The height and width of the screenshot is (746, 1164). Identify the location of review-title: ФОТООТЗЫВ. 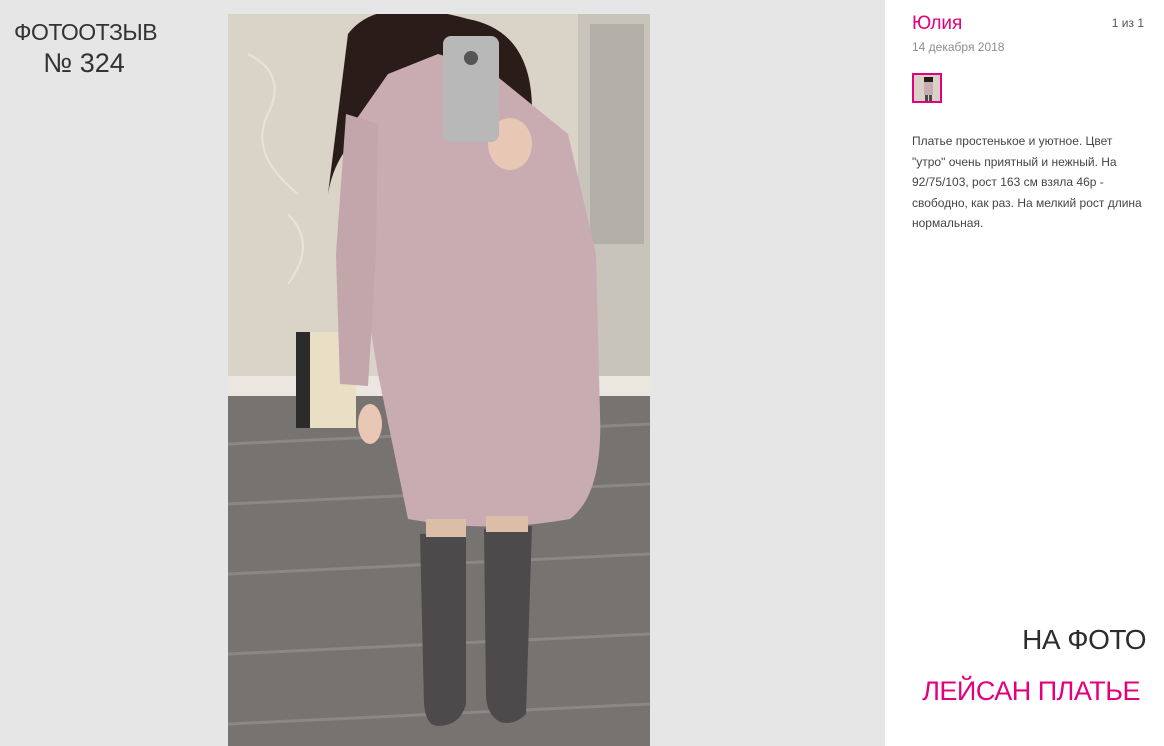
(86, 32).